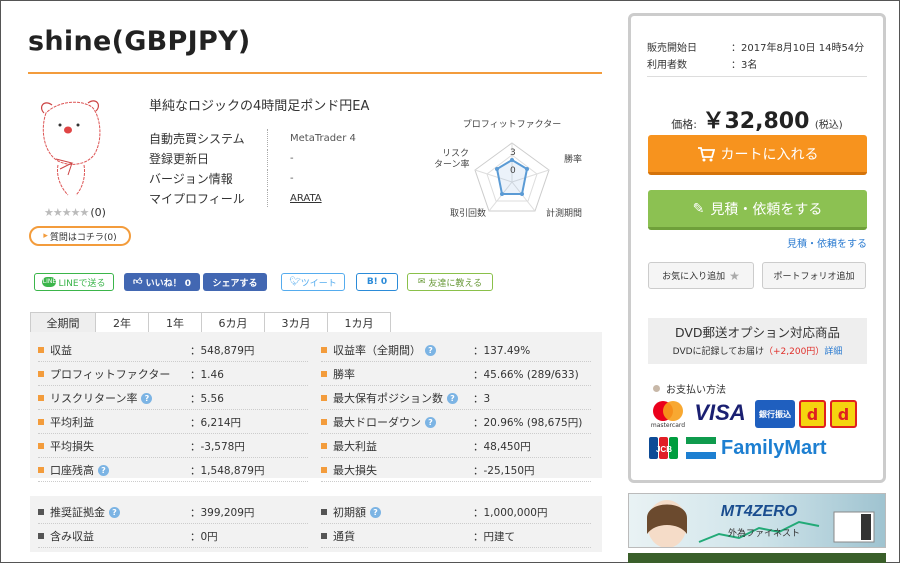 Image resolution: width=900 pixels, height=563 pixels. What do you see at coordinates (502, 350) in the screenshot?
I see `stat-value: ：137.49%` at bounding box center [502, 350].